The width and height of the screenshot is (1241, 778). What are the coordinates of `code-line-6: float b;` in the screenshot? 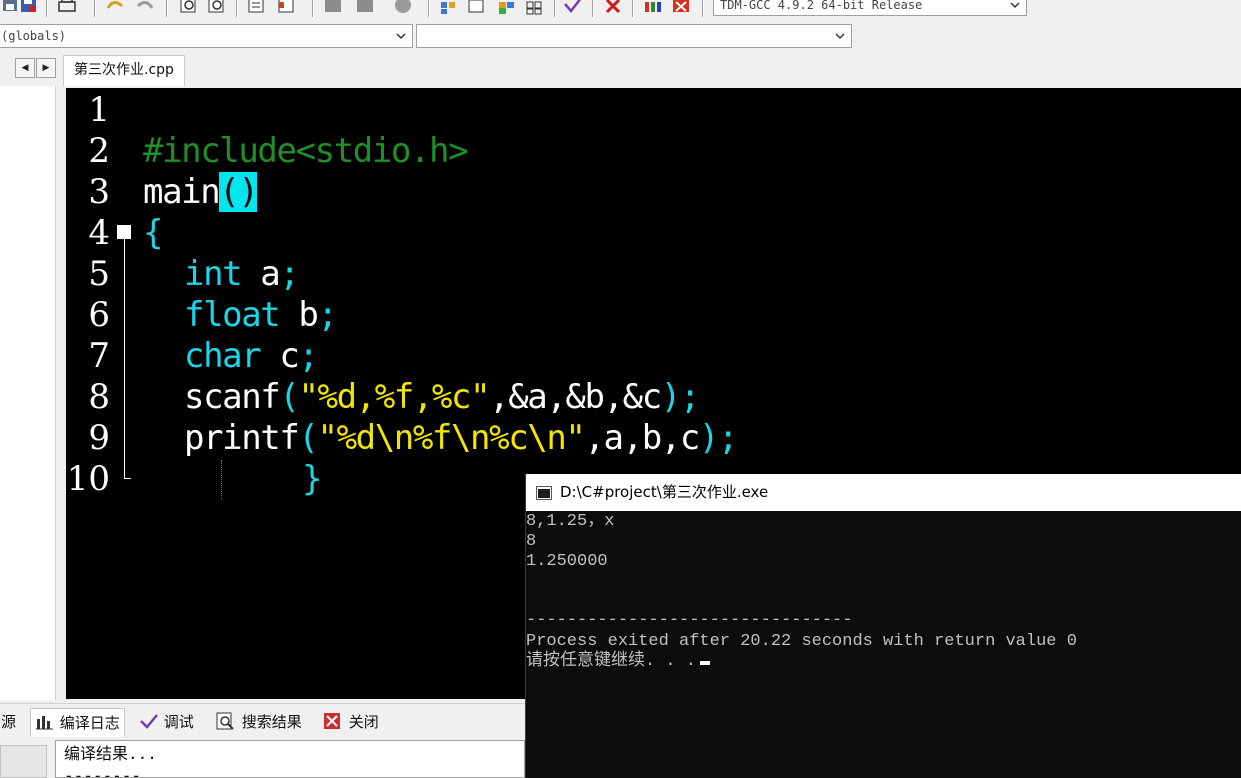 It's located at (261, 315).